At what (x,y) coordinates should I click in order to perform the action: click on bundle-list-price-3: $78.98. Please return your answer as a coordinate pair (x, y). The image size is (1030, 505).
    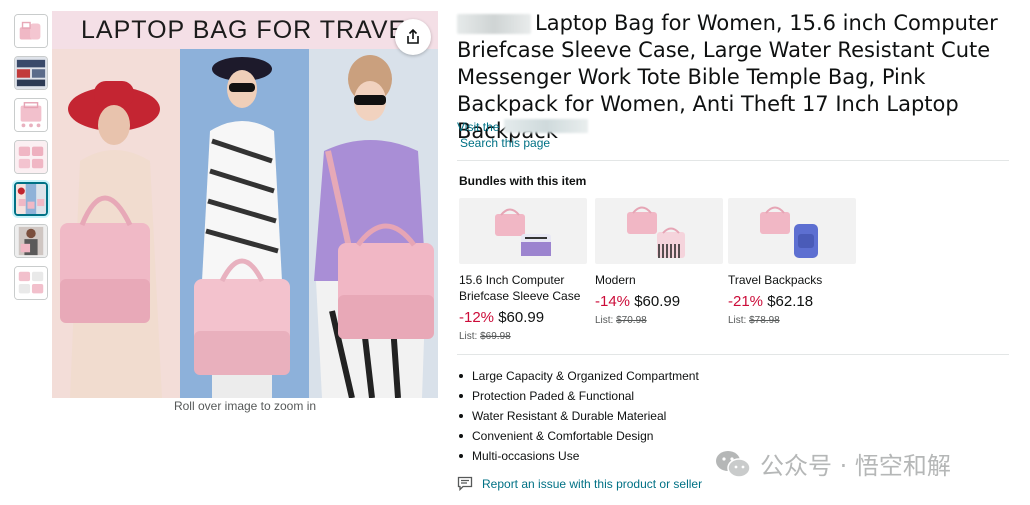
    Looking at the image, I should click on (764, 320).